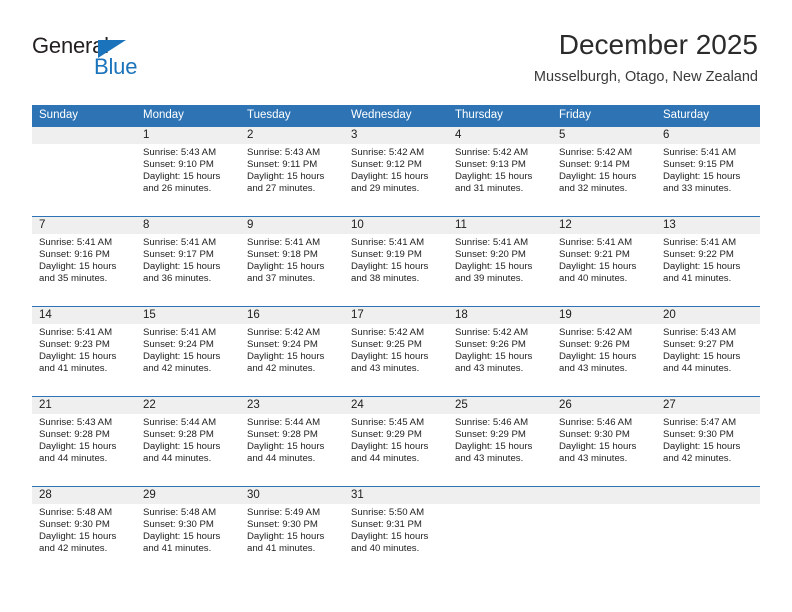 This screenshot has height=612, width=792. I want to click on daylight-text-line2: and 44 minutes., so click(697, 369).